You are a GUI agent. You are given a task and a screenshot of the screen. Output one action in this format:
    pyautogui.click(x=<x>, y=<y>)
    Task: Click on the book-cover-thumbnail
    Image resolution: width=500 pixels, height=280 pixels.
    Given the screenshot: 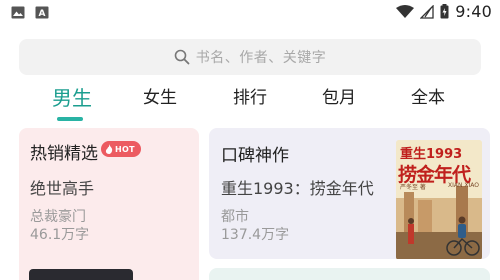 What is the action you would take?
    pyautogui.click(x=81, y=274)
    